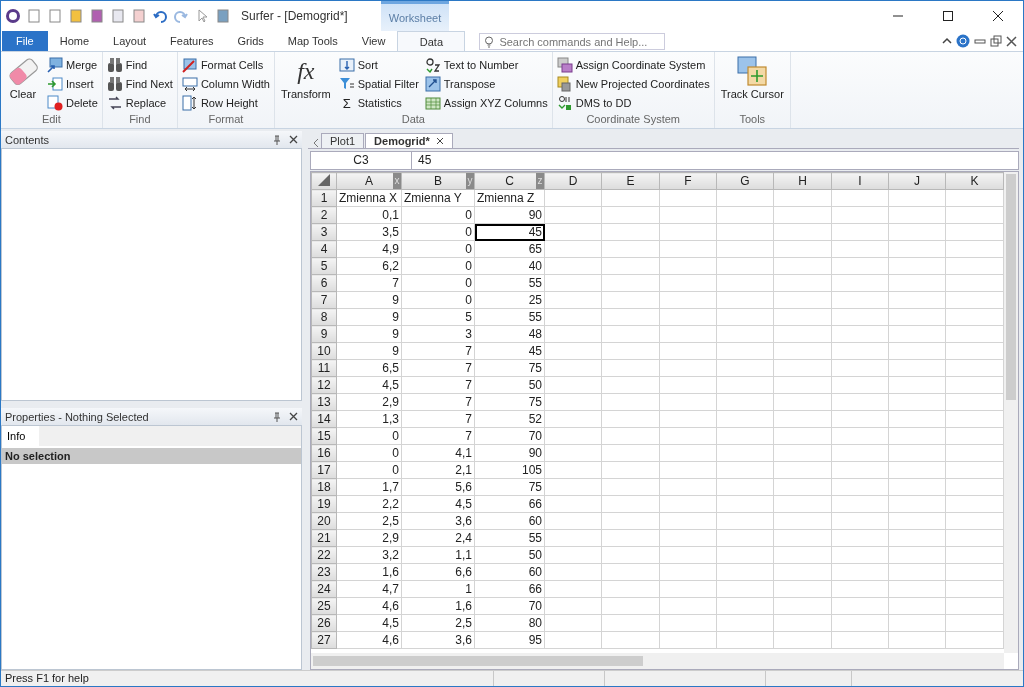 Image resolution: width=1024 pixels, height=687 pixels. What do you see at coordinates (509, 640) in the screenshot?
I see `table-cell: 95` at bounding box center [509, 640].